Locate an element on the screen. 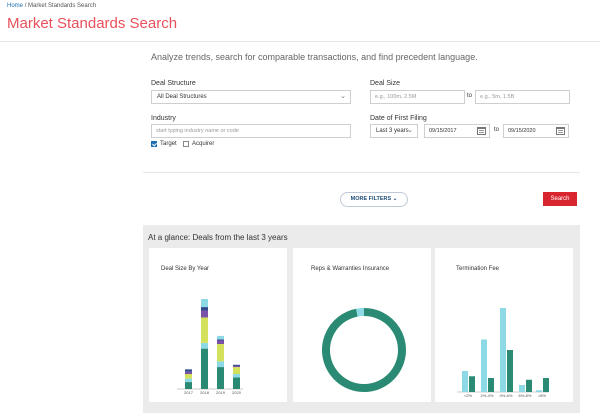 The width and height of the screenshot is (600, 413). first-filing-label: Date of First Filing is located at coordinates (398, 118).